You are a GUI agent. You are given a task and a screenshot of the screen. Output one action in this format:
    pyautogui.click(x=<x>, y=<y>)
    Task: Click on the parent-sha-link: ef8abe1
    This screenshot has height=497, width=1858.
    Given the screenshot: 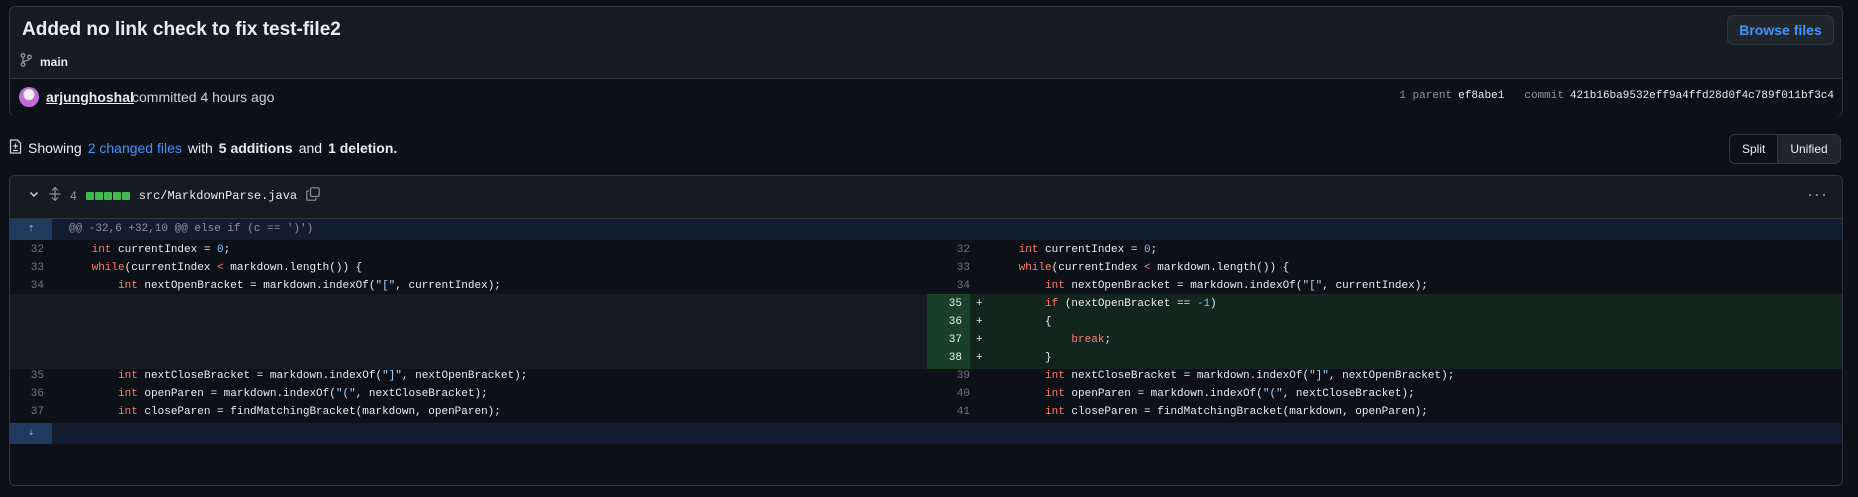 What is the action you would take?
    pyautogui.click(x=1481, y=96)
    